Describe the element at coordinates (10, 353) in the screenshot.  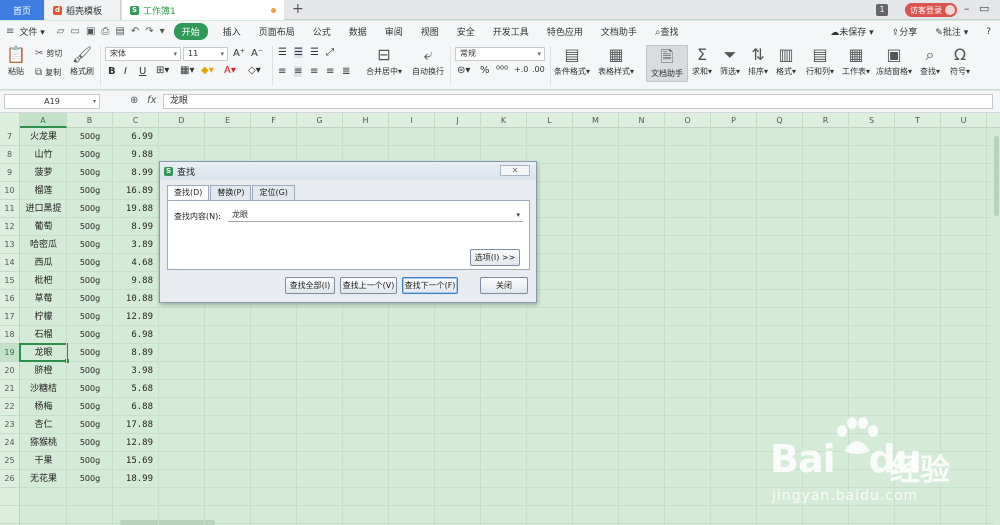
I see `row-header: 19` at that location.